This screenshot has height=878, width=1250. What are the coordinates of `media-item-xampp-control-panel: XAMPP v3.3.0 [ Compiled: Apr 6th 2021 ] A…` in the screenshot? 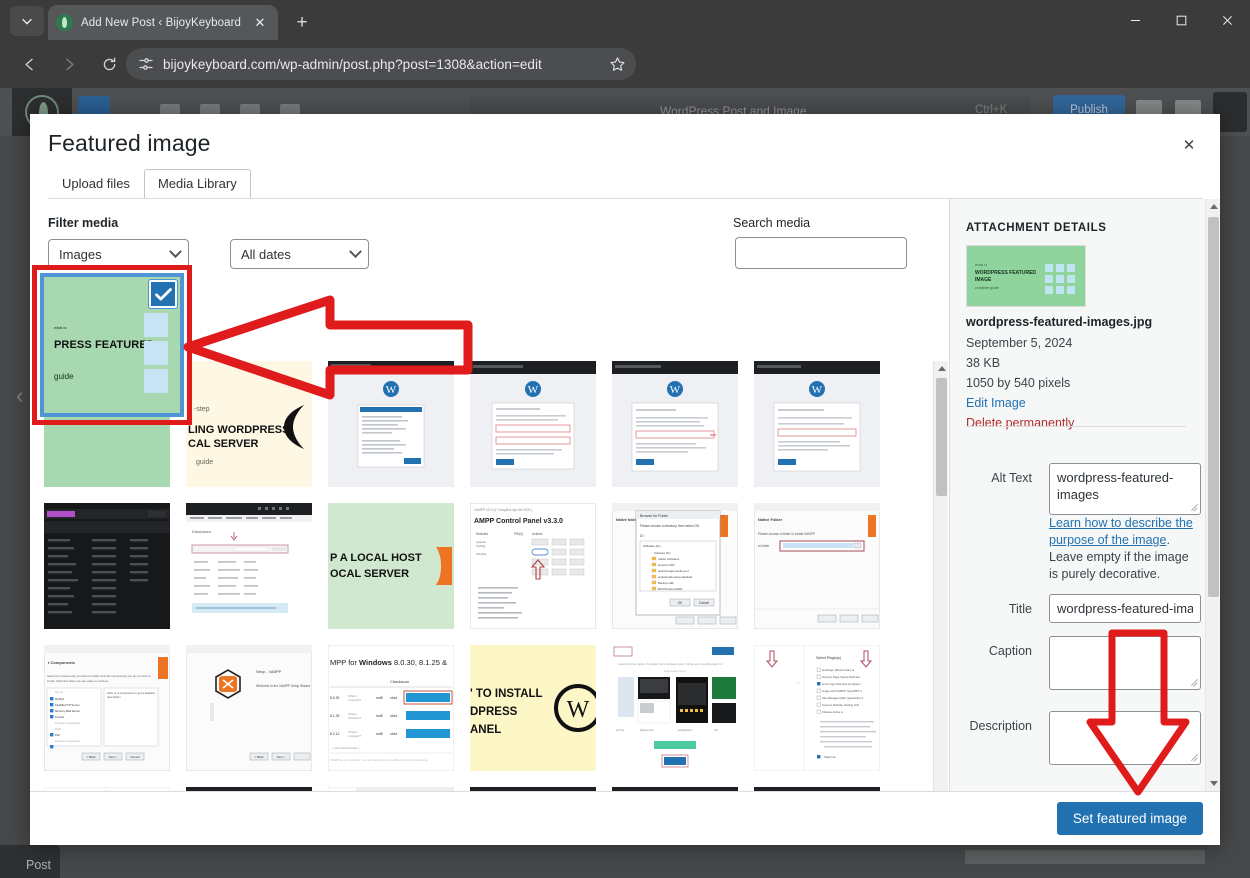 It's located at (533, 566).